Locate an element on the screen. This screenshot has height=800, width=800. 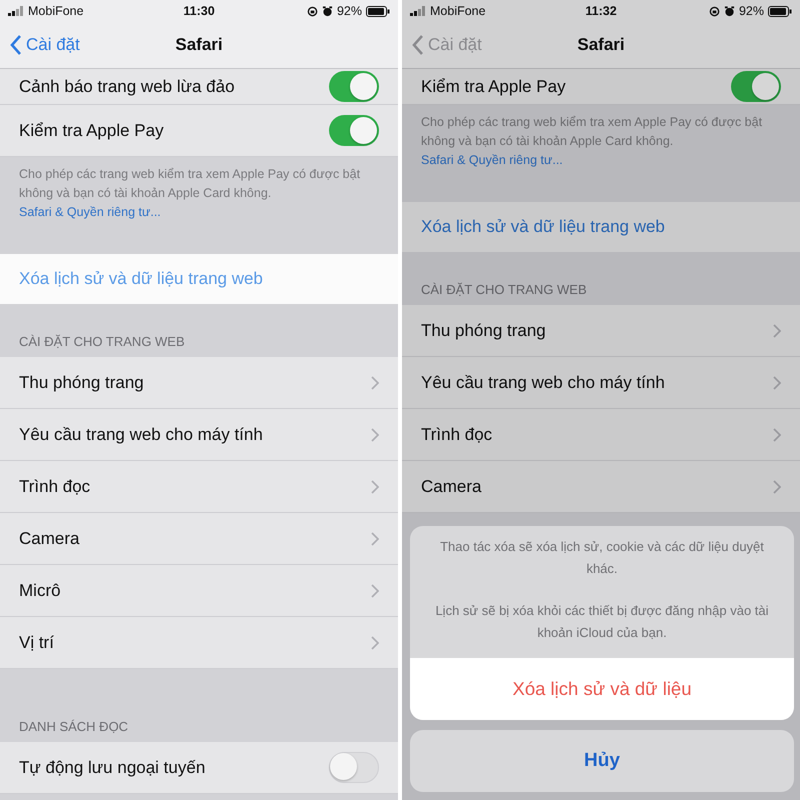
back-link: Cài đặt is located at coordinates (40, 45).